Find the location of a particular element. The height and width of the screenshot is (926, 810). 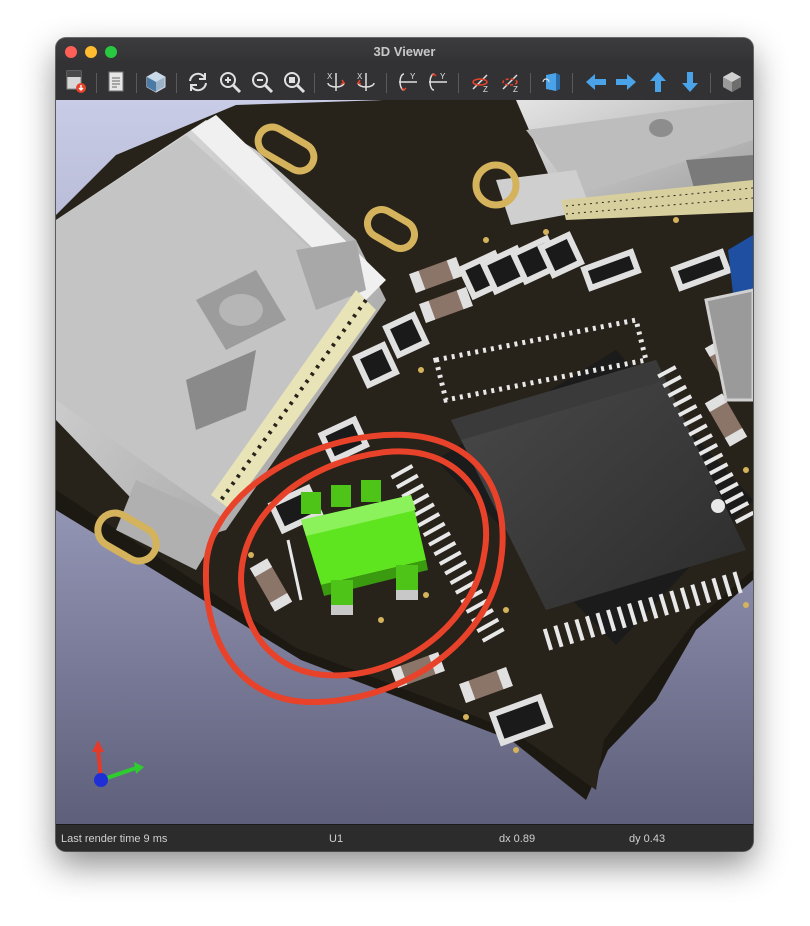

pan-right-button is located at coordinates (626, 82).